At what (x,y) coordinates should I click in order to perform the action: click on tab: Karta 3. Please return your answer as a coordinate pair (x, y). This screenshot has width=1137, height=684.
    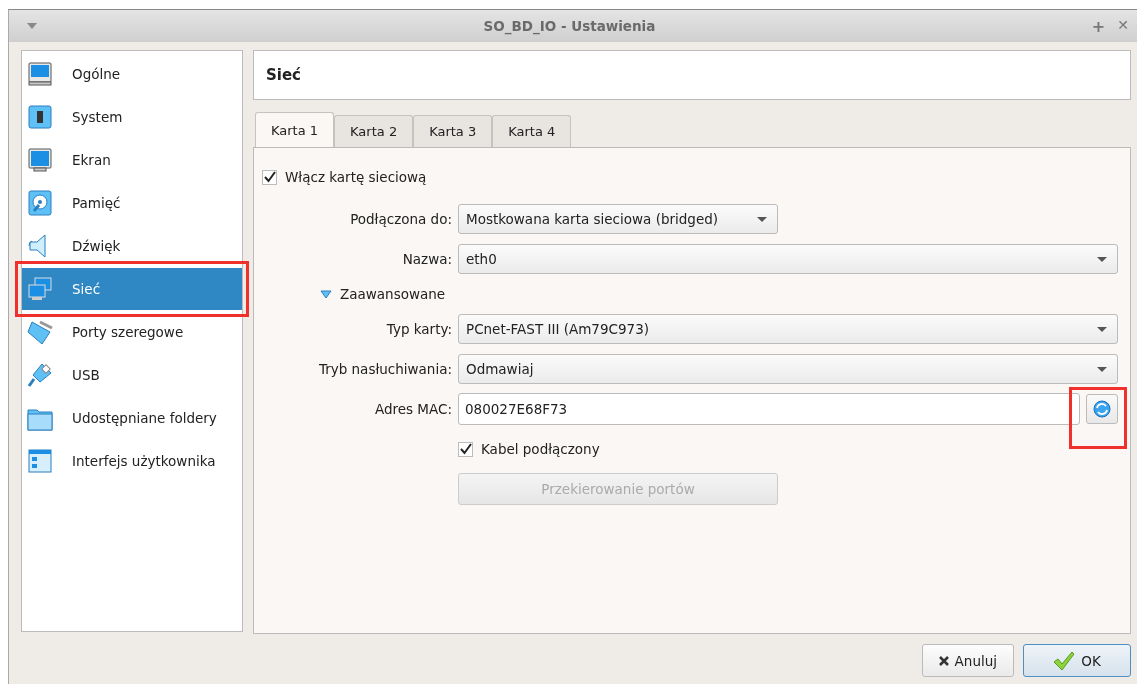
    Looking at the image, I should click on (453, 131).